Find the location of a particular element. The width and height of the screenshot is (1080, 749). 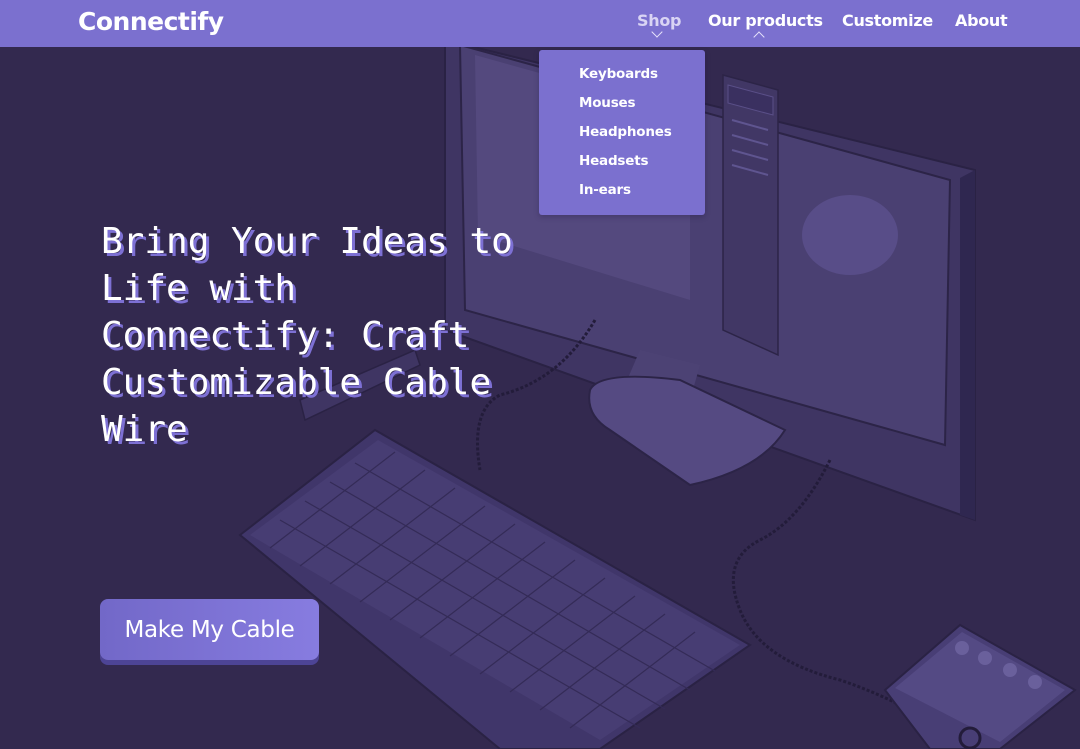

dropdown-item-mouses: Mouses is located at coordinates (607, 103).